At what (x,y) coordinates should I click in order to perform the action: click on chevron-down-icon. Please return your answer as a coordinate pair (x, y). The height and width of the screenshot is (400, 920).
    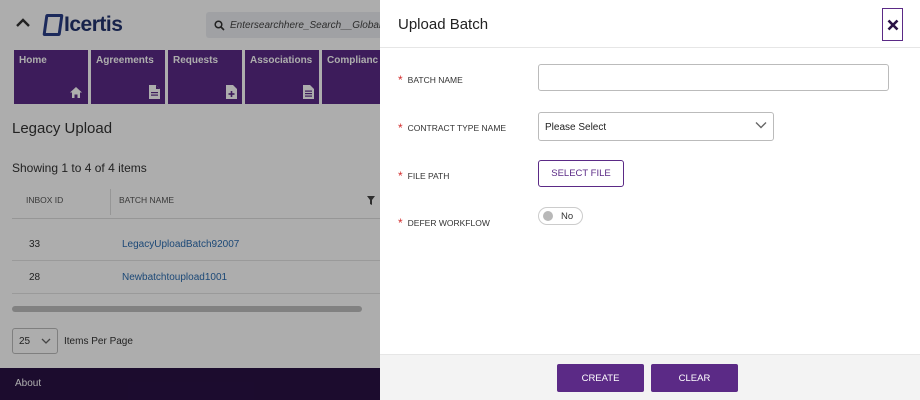
    Looking at the image, I should click on (761, 125).